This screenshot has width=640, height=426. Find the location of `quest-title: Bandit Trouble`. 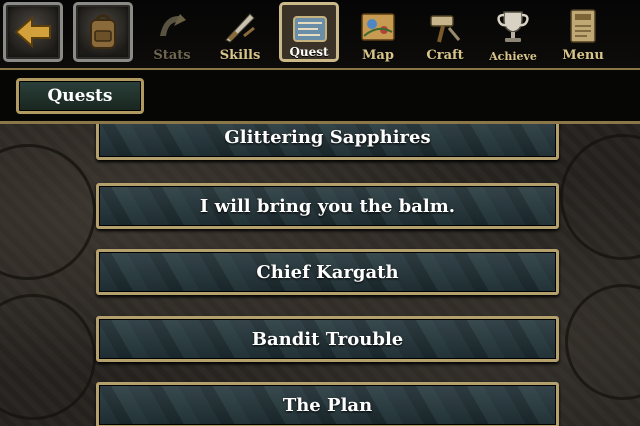

quest-title: Bandit Trouble is located at coordinates (327, 339).